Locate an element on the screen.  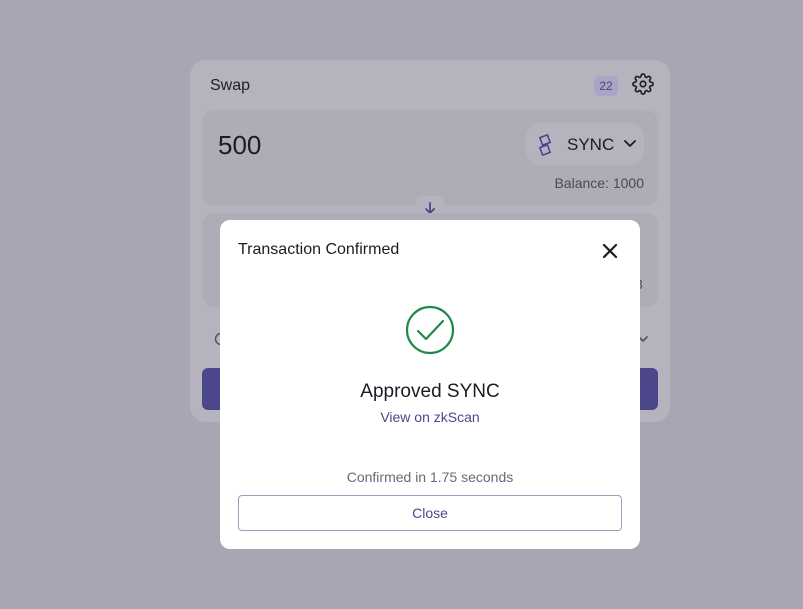
swap-title: Swap is located at coordinates (230, 85).